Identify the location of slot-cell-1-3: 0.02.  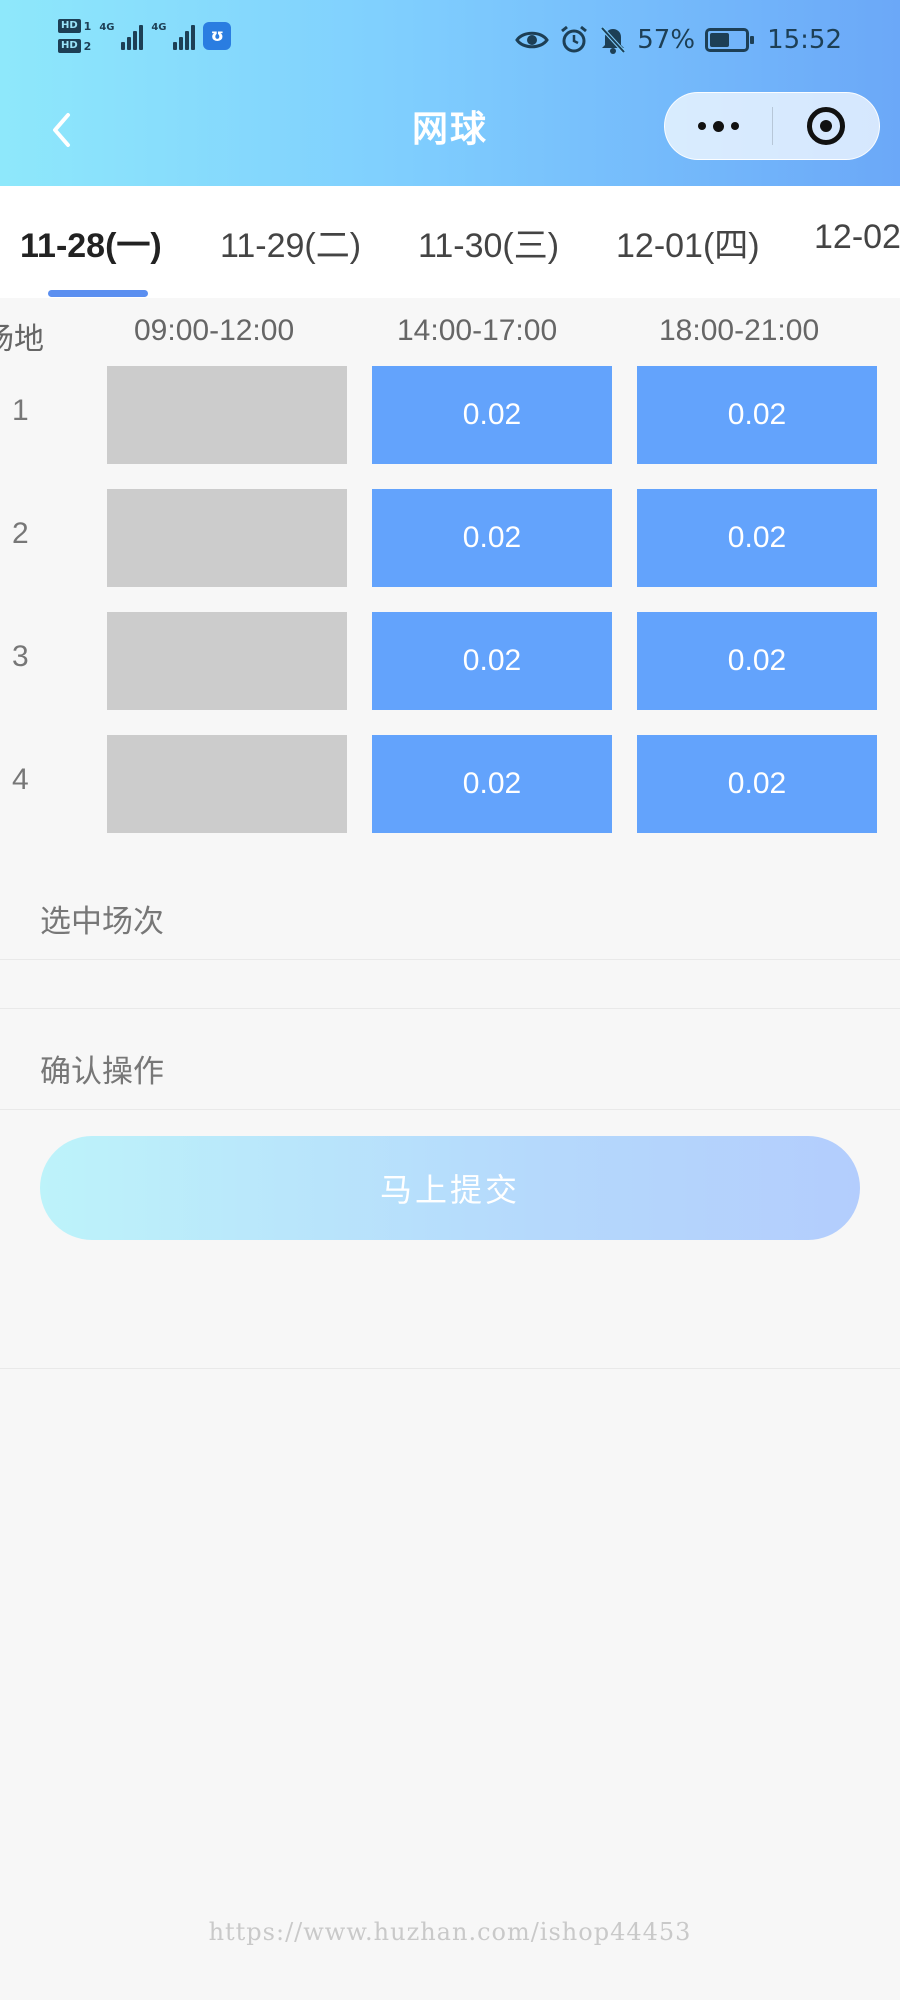
(757, 415).